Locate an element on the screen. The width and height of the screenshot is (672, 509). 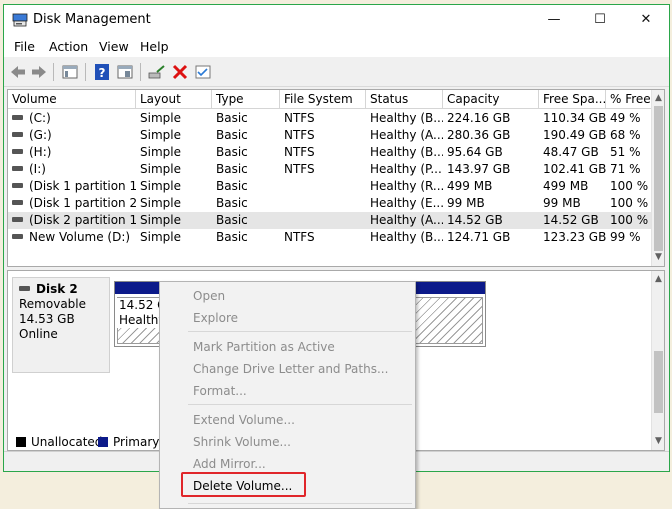
primary-swatch-icon is located at coordinates (103, 441).